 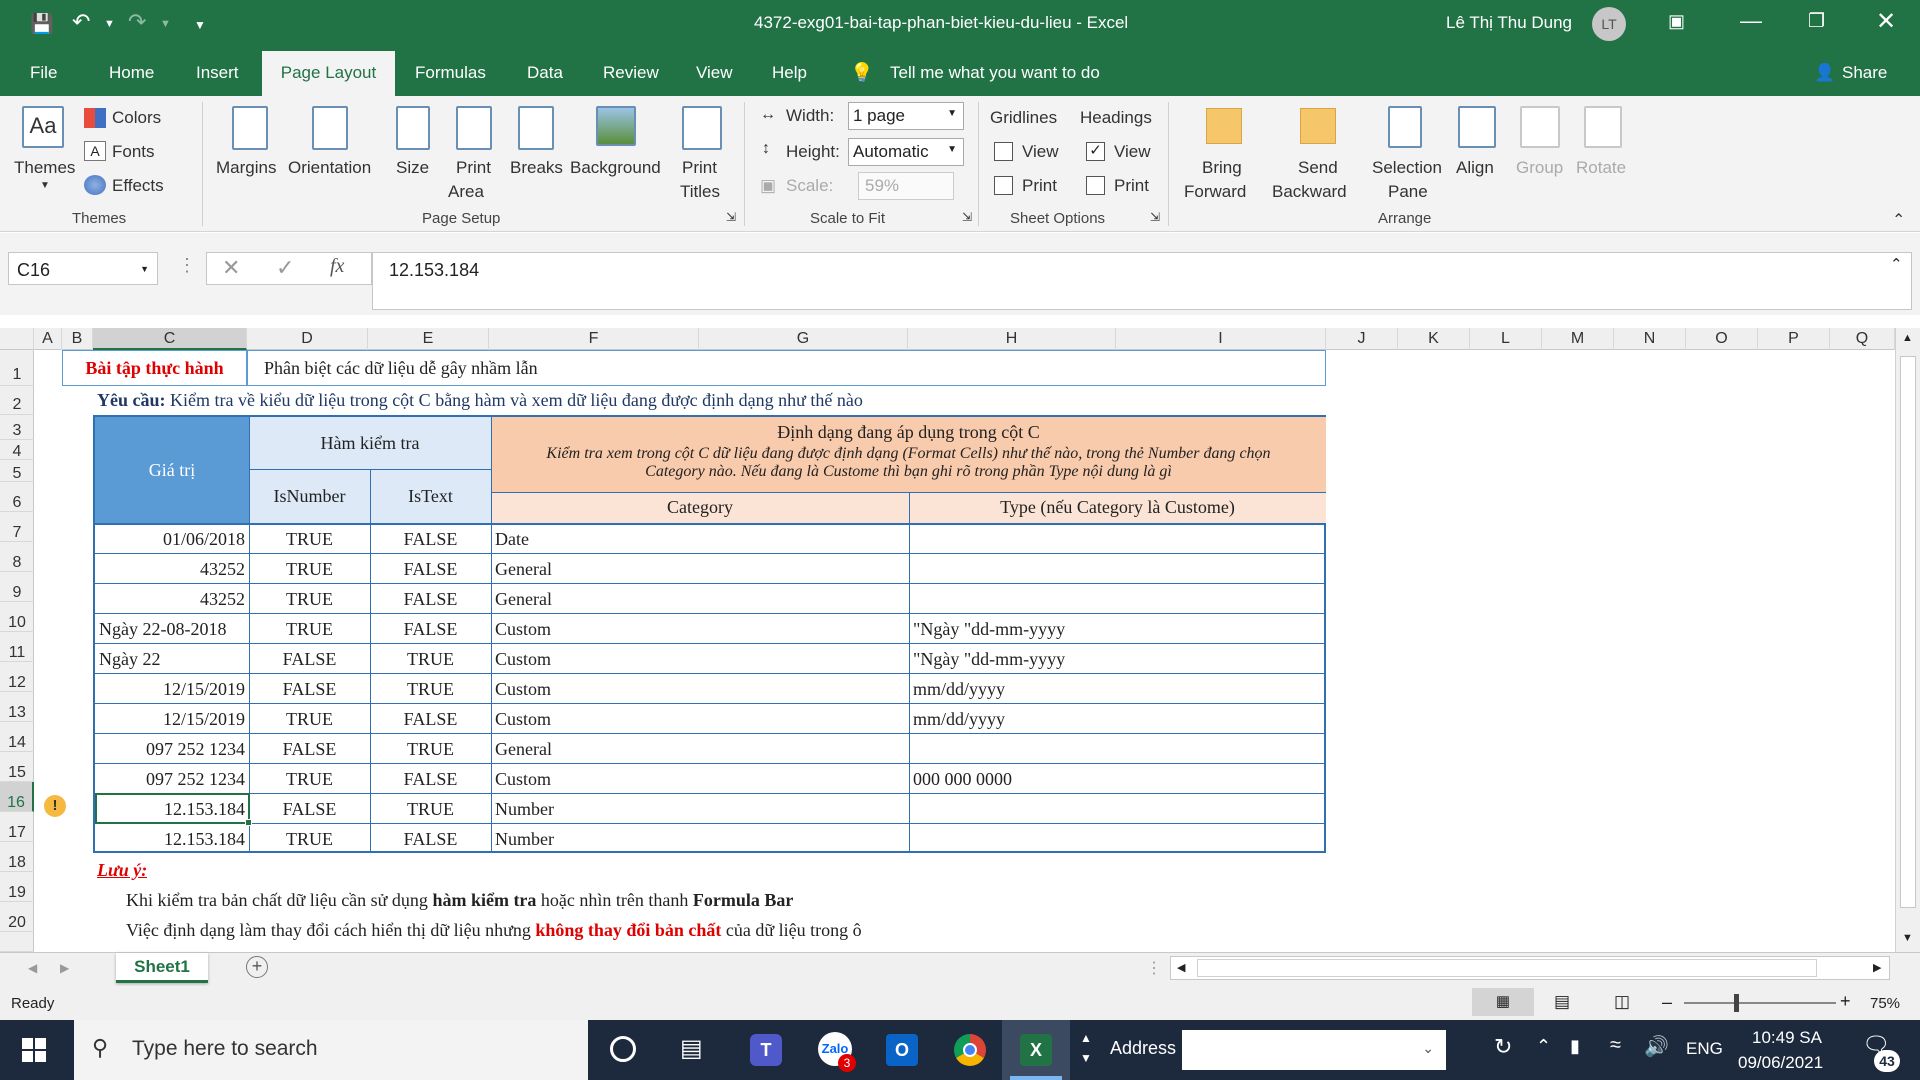 What do you see at coordinates (172, 659) in the screenshot?
I see `cell-value: Ngày 22` at bounding box center [172, 659].